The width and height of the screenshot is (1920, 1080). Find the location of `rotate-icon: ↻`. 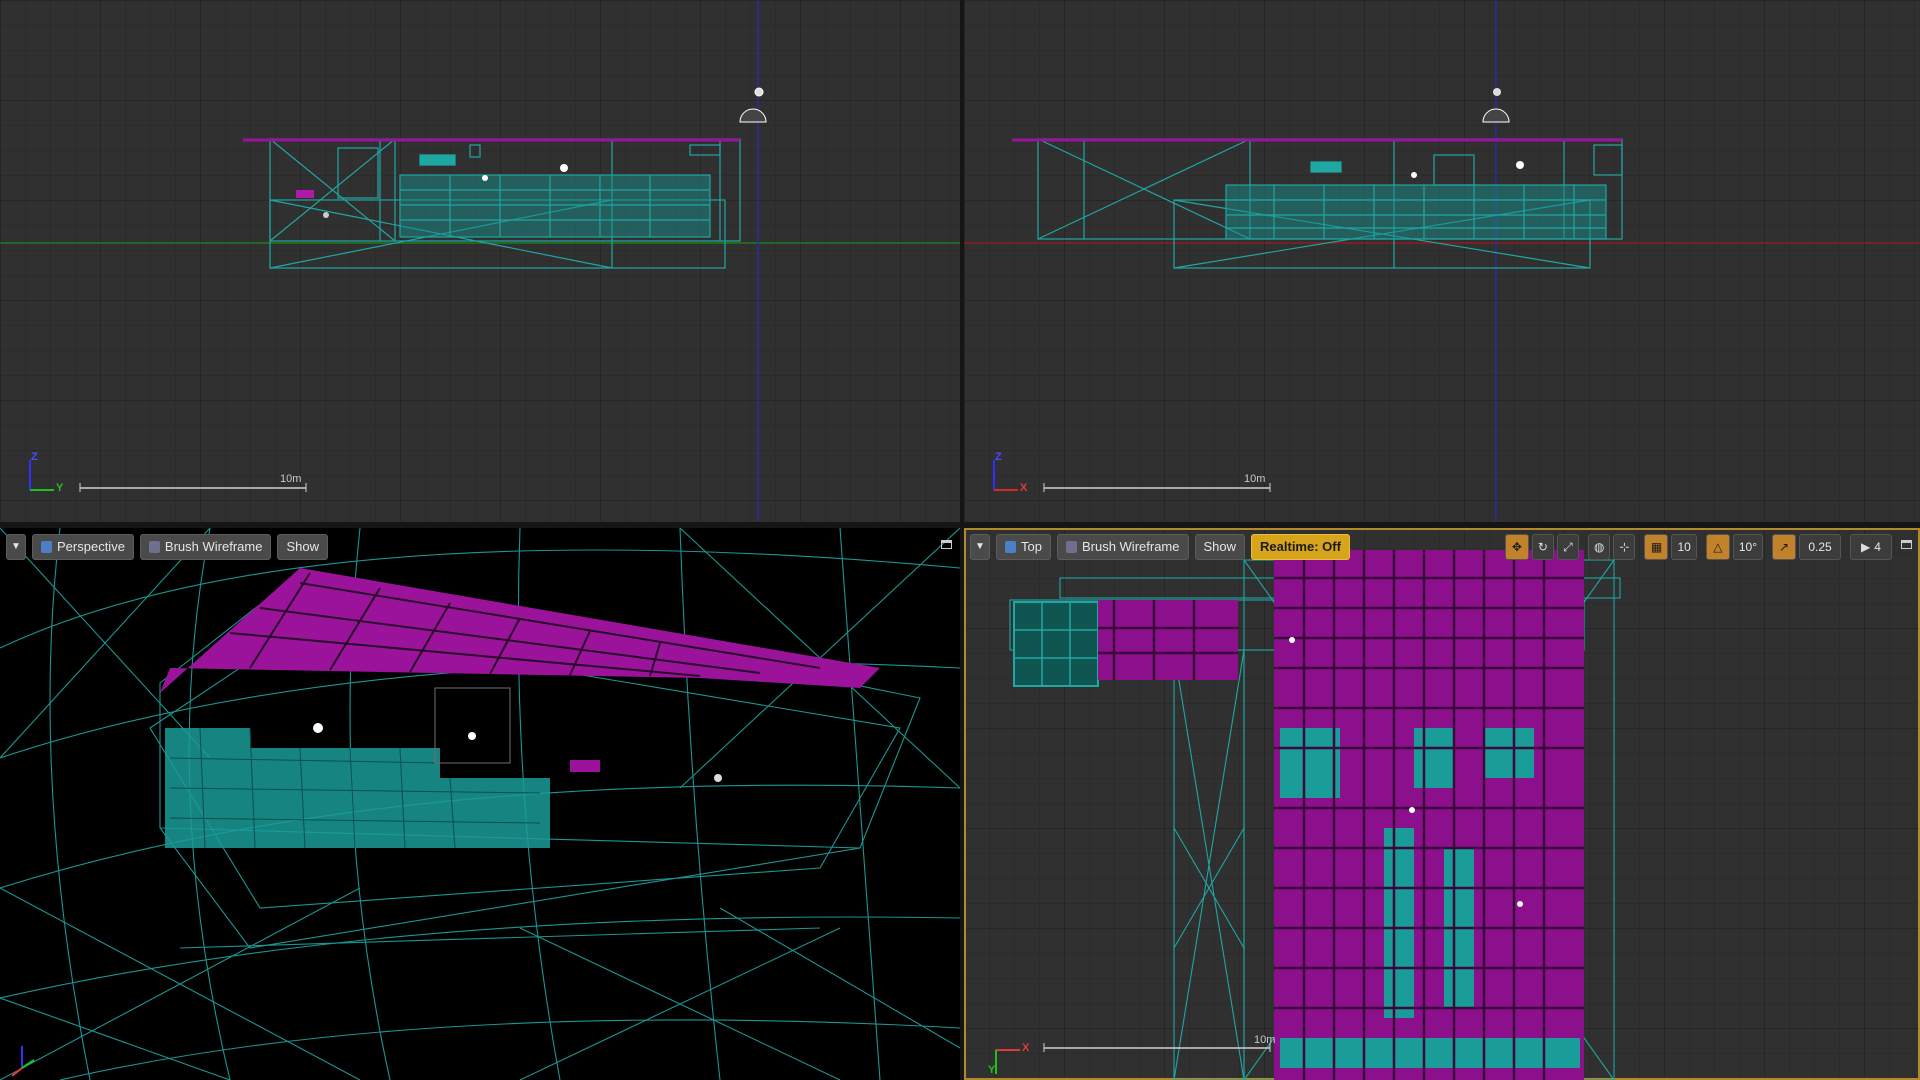

rotate-icon: ↻ is located at coordinates (1542, 547).